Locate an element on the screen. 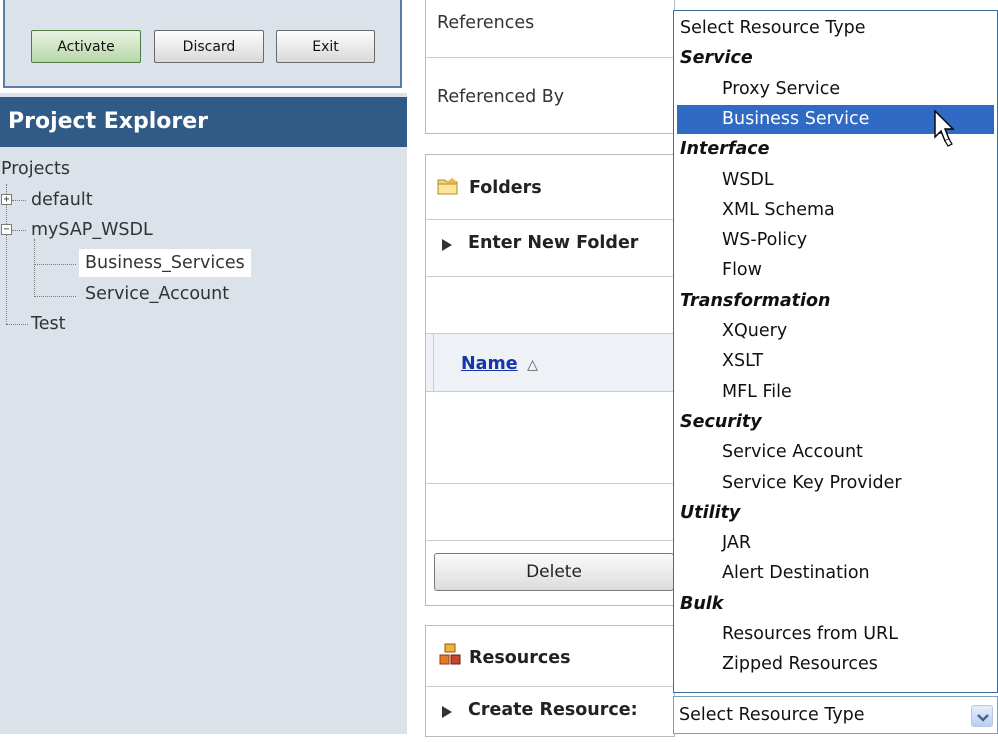 This screenshot has width=998, height=742. exit-button: Exit is located at coordinates (325, 46).